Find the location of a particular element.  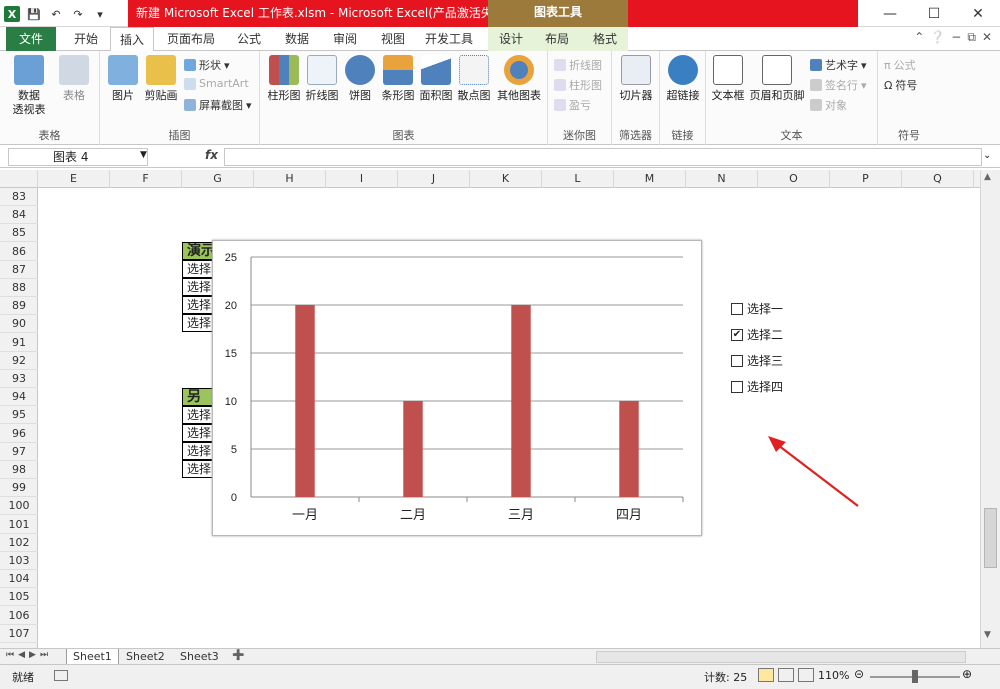

tab-formulas: 公式 is located at coordinates (249, 39).